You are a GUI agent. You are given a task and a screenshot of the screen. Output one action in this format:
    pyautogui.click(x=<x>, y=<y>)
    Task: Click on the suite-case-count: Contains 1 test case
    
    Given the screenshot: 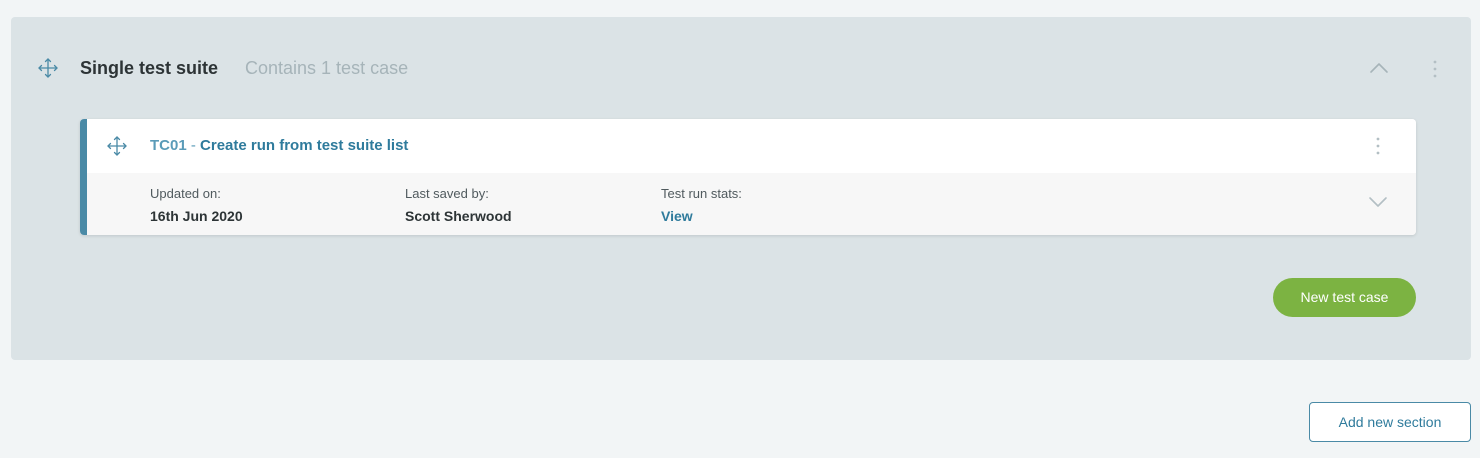 What is the action you would take?
    pyautogui.click(x=327, y=68)
    